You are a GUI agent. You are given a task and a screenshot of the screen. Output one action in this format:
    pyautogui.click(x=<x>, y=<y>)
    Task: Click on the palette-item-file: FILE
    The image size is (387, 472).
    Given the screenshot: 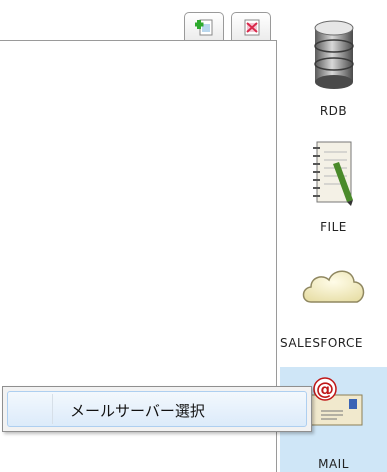 What is the action you would take?
    pyautogui.click(x=333, y=189)
    